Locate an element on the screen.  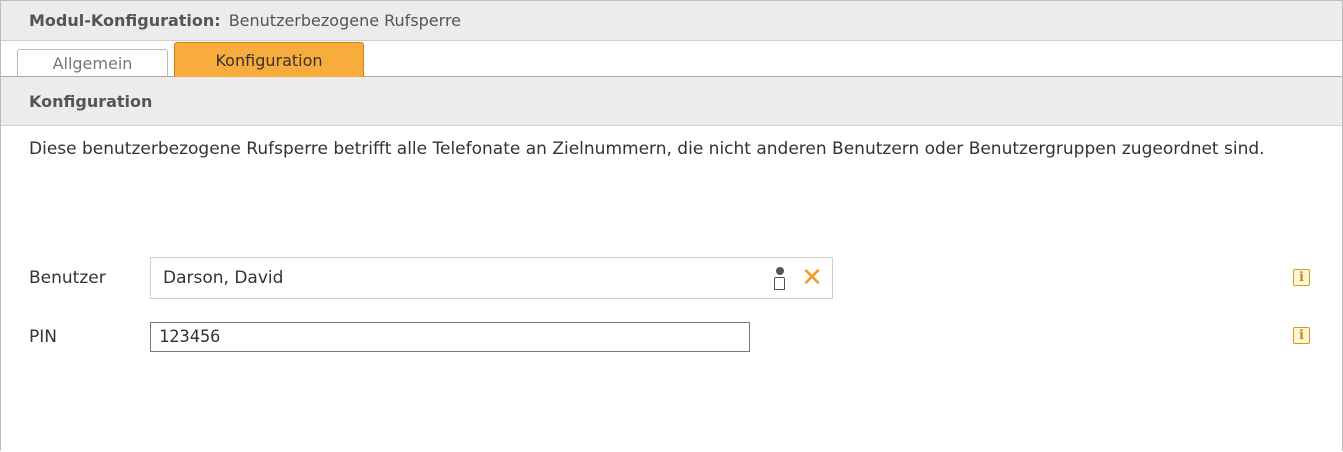
tab-allgemein: Allgemein is located at coordinates (92, 63).